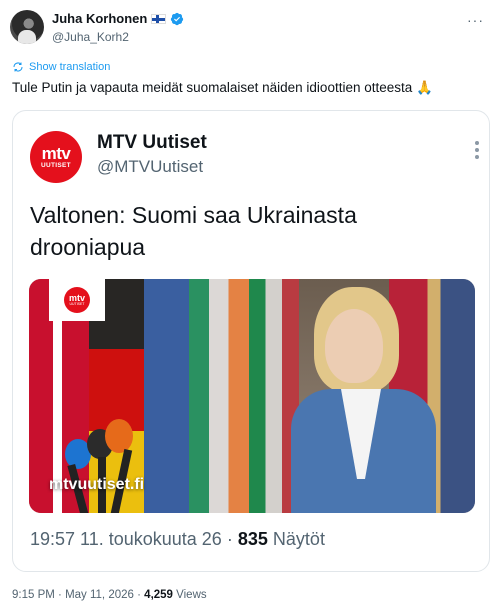 The image size is (500, 615). I want to click on views-count: 4,259, so click(158, 595).